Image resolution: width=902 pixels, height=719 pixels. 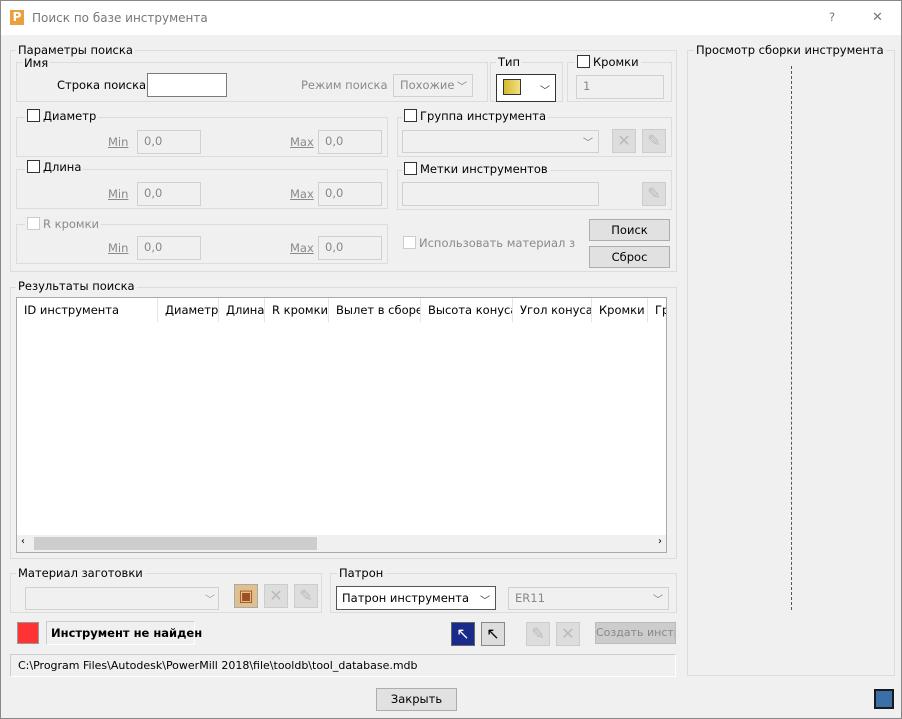 I want to click on create-tool-button: Создать инстр, so click(x=635, y=633).